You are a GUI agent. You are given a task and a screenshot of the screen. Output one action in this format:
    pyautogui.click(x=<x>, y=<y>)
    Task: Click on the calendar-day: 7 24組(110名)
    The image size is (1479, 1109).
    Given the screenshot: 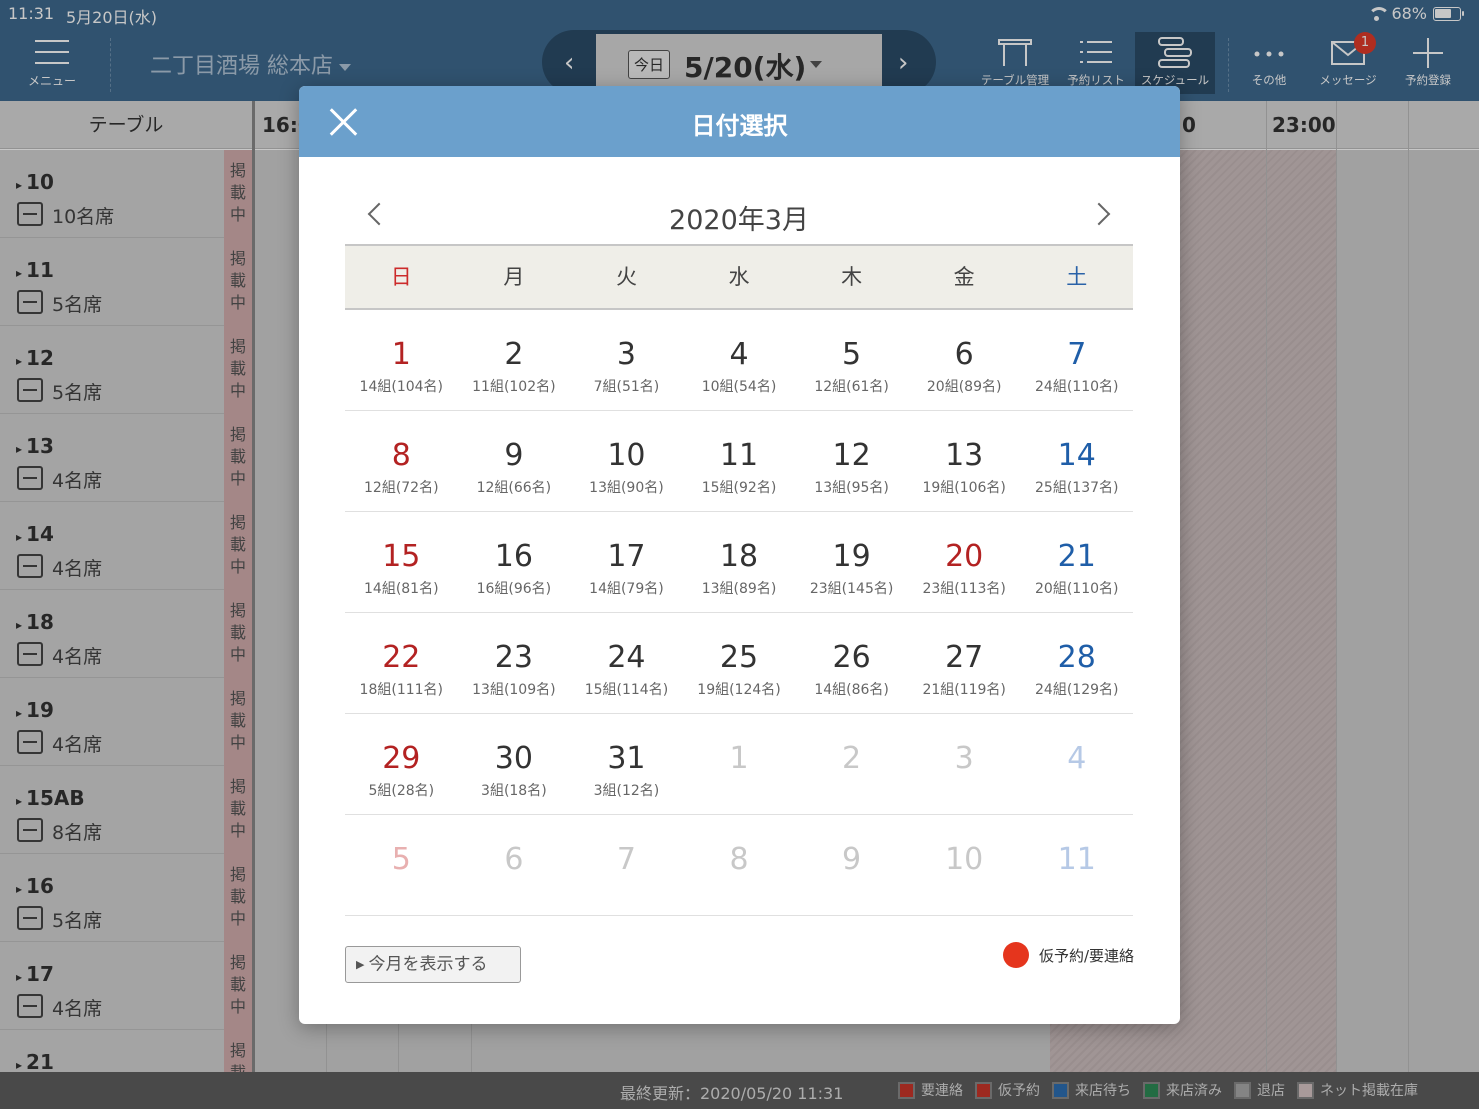 What is the action you would take?
    pyautogui.click(x=1076, y=360)
    